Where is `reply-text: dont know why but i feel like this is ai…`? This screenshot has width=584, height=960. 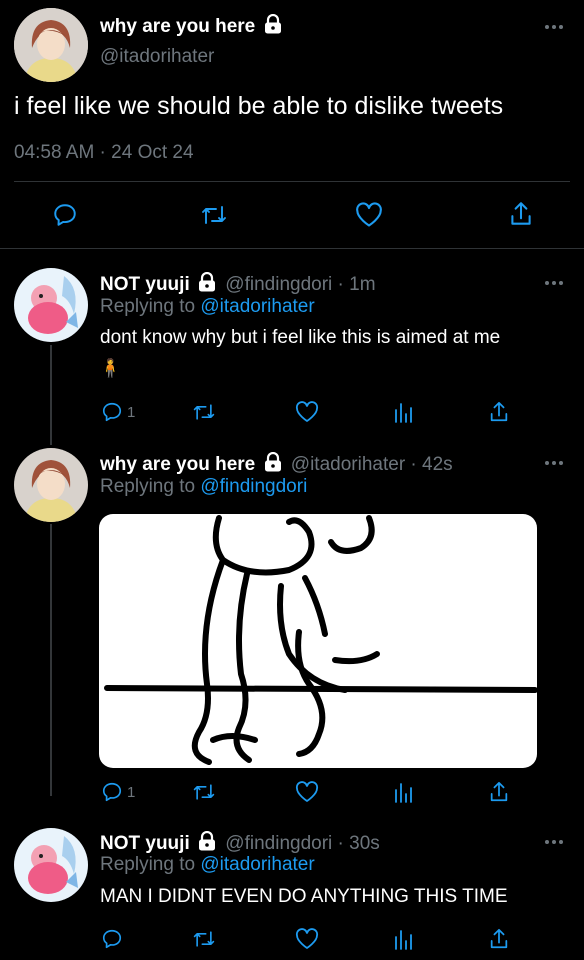 reply-text: dont know why but i feel like this is ai… is located at coordinates (300, 337).